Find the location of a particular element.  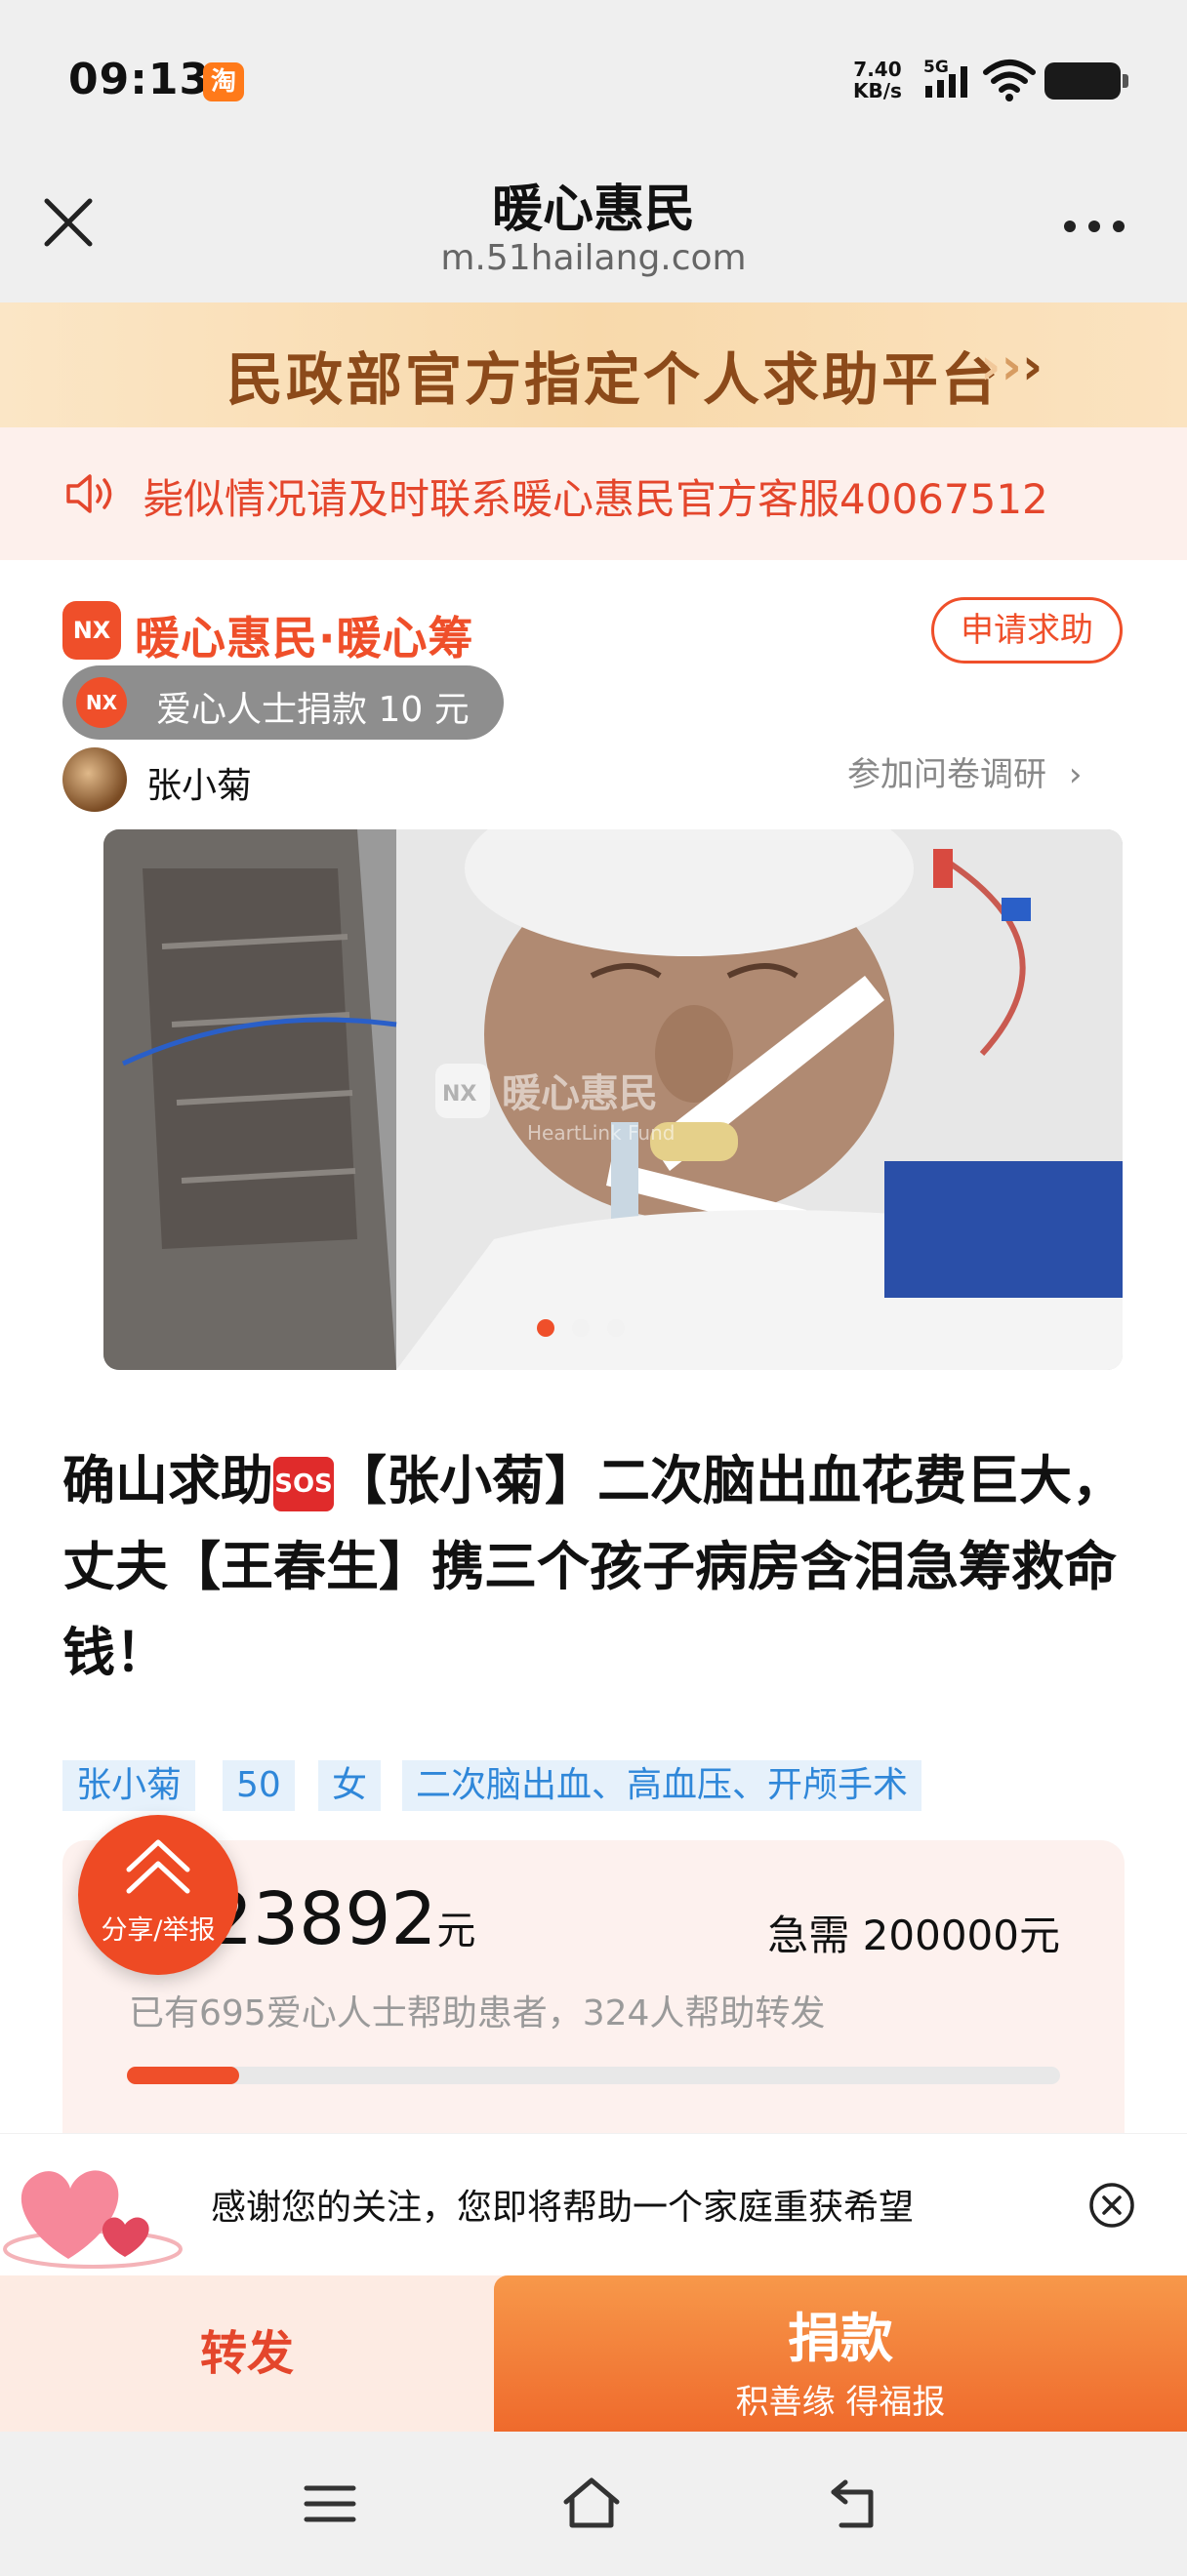

system-nav-bar is located at coordinates (593, 2504).